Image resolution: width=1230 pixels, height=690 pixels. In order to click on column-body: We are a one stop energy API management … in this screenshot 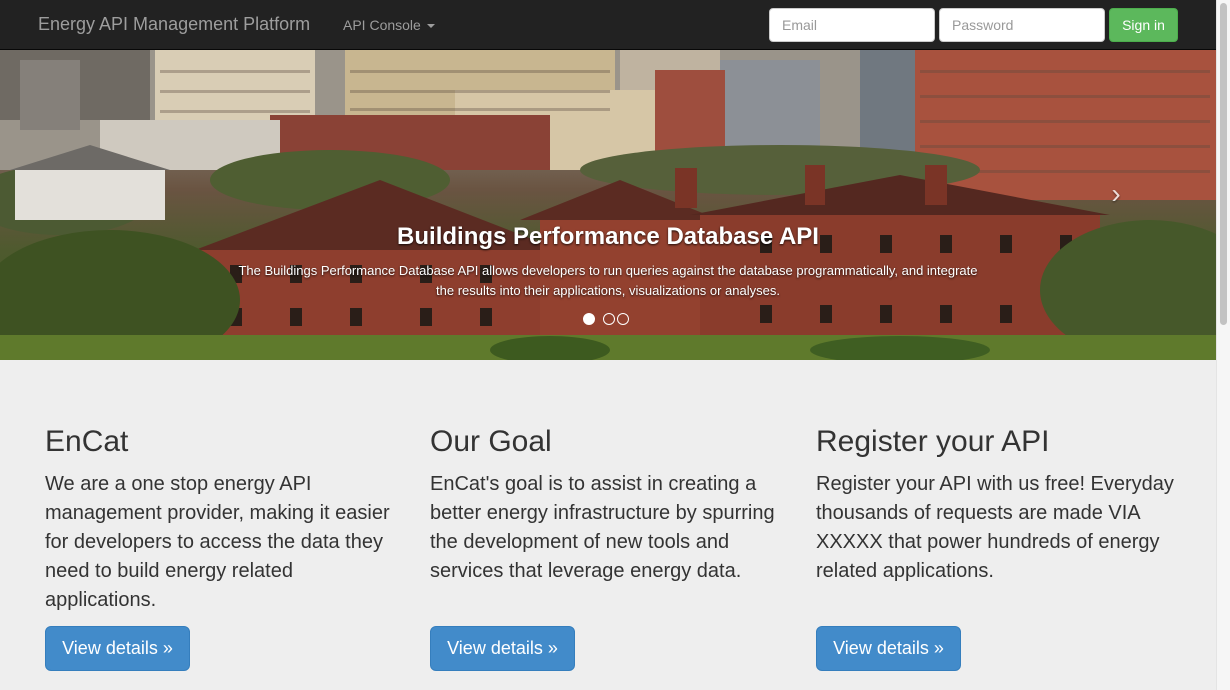, I will do `click(217, 542)`.